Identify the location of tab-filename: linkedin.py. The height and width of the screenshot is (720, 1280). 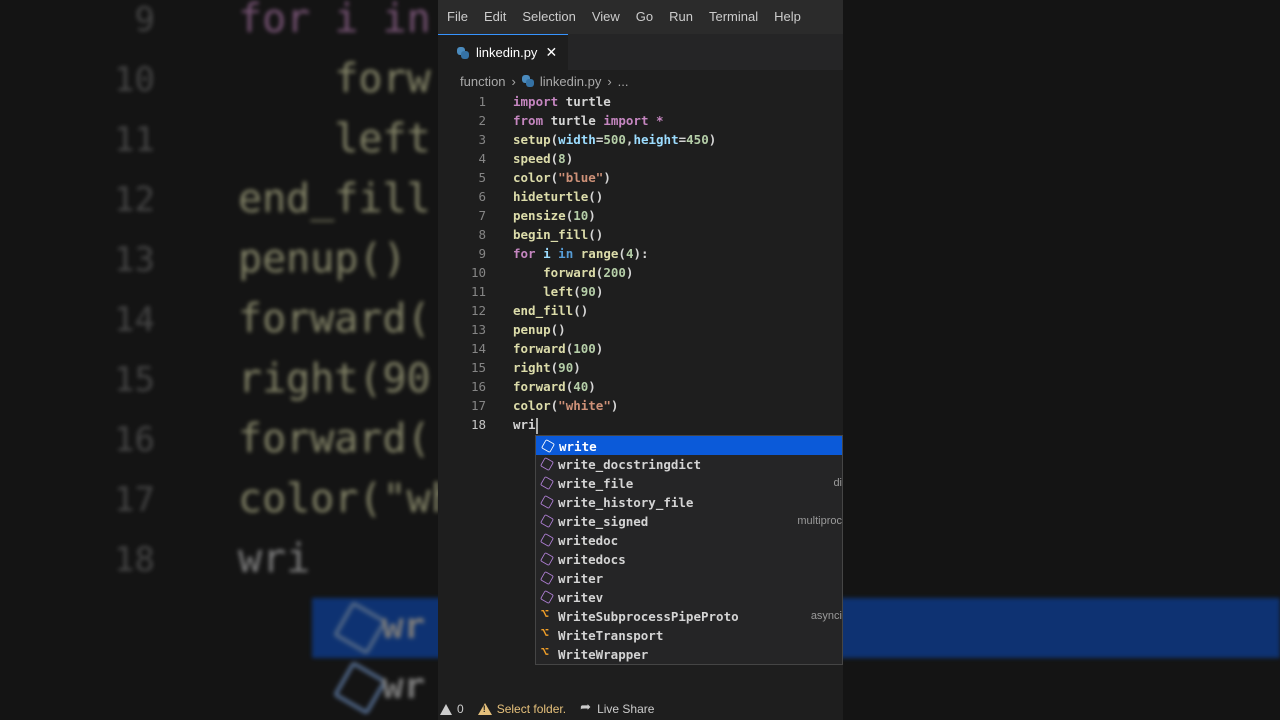
(507, 52).